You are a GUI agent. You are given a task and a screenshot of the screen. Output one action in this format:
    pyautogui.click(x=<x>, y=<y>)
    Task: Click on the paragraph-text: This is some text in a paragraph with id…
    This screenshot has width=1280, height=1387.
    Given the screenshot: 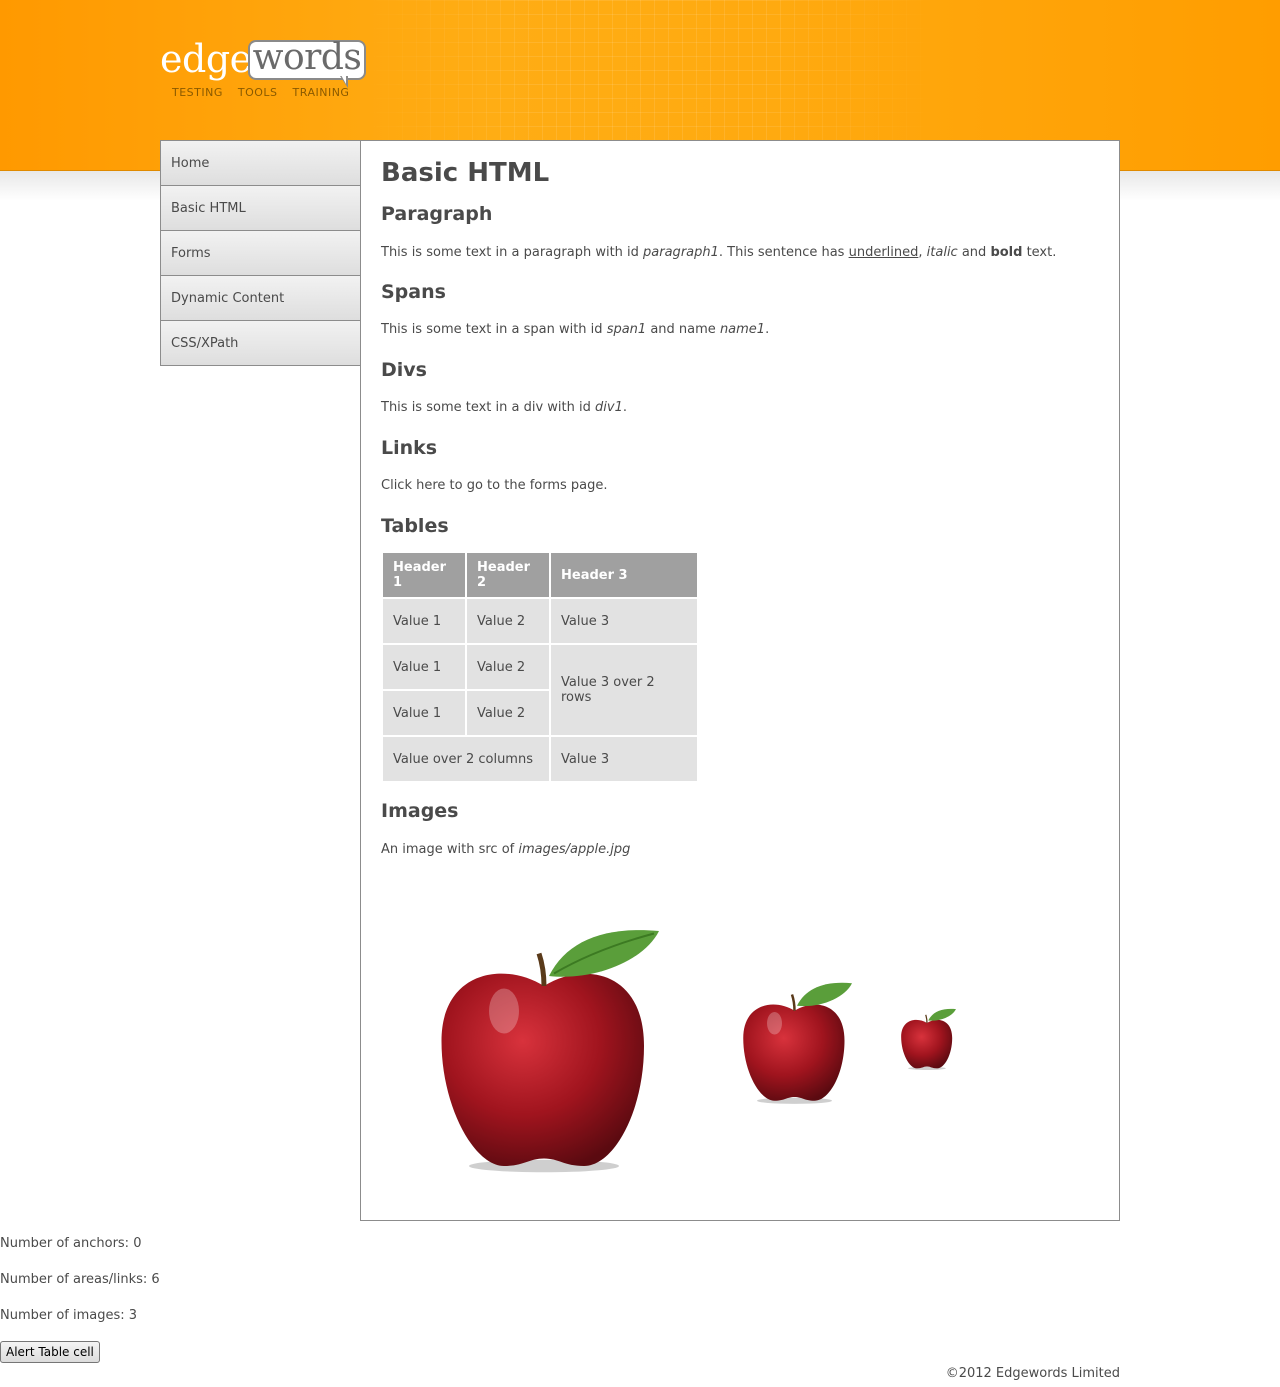 What is the action you would take?
    pyautogui.click(x=718, y=252)
    